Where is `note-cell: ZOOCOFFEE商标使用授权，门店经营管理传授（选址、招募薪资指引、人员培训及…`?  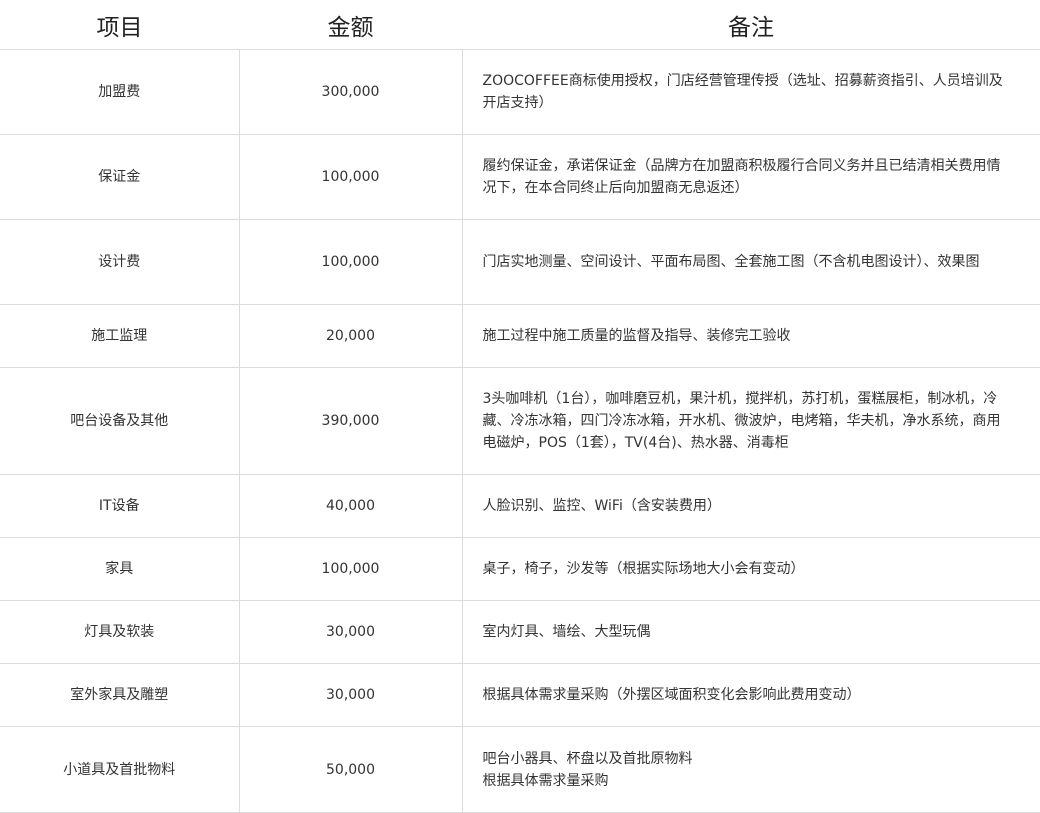
note-cell: ZOOCOFFEE商标使用授权，门店经营管理传授（选址、招募薪资指引、人员培训及… is located at coordinates (750, 92).